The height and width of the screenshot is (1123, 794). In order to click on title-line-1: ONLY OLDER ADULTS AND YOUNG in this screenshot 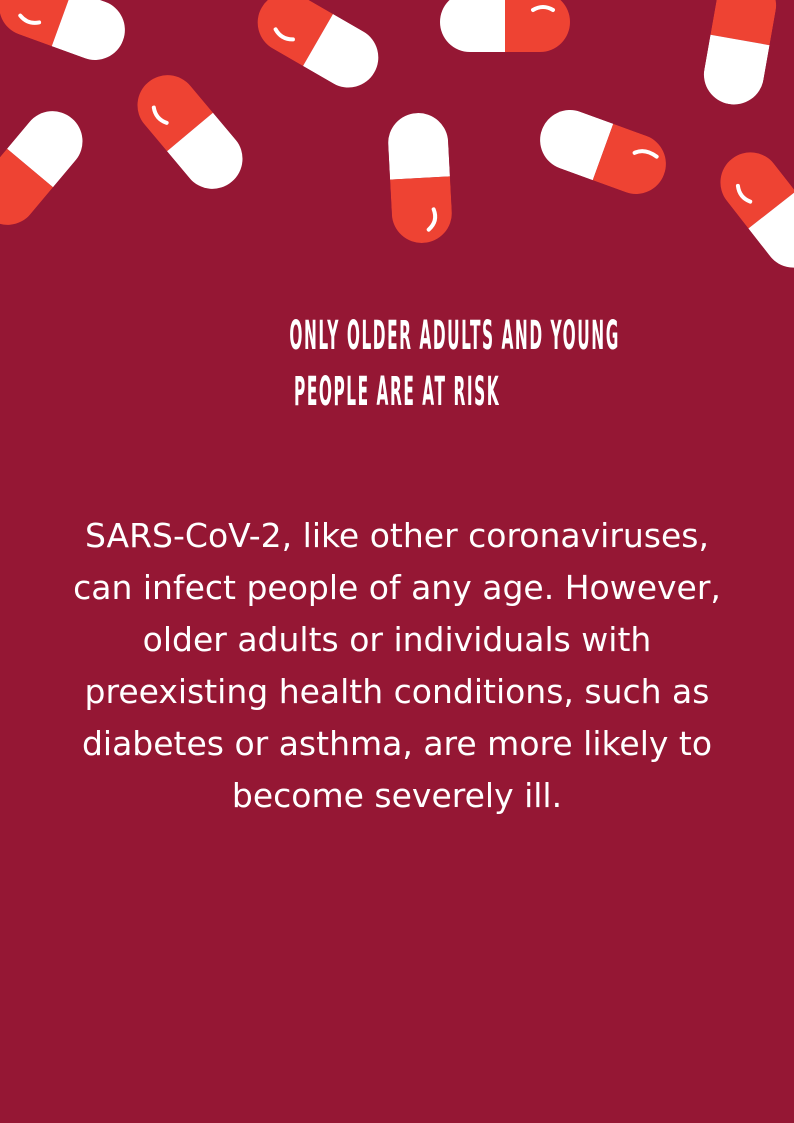, I will do `click(454, 336)`.